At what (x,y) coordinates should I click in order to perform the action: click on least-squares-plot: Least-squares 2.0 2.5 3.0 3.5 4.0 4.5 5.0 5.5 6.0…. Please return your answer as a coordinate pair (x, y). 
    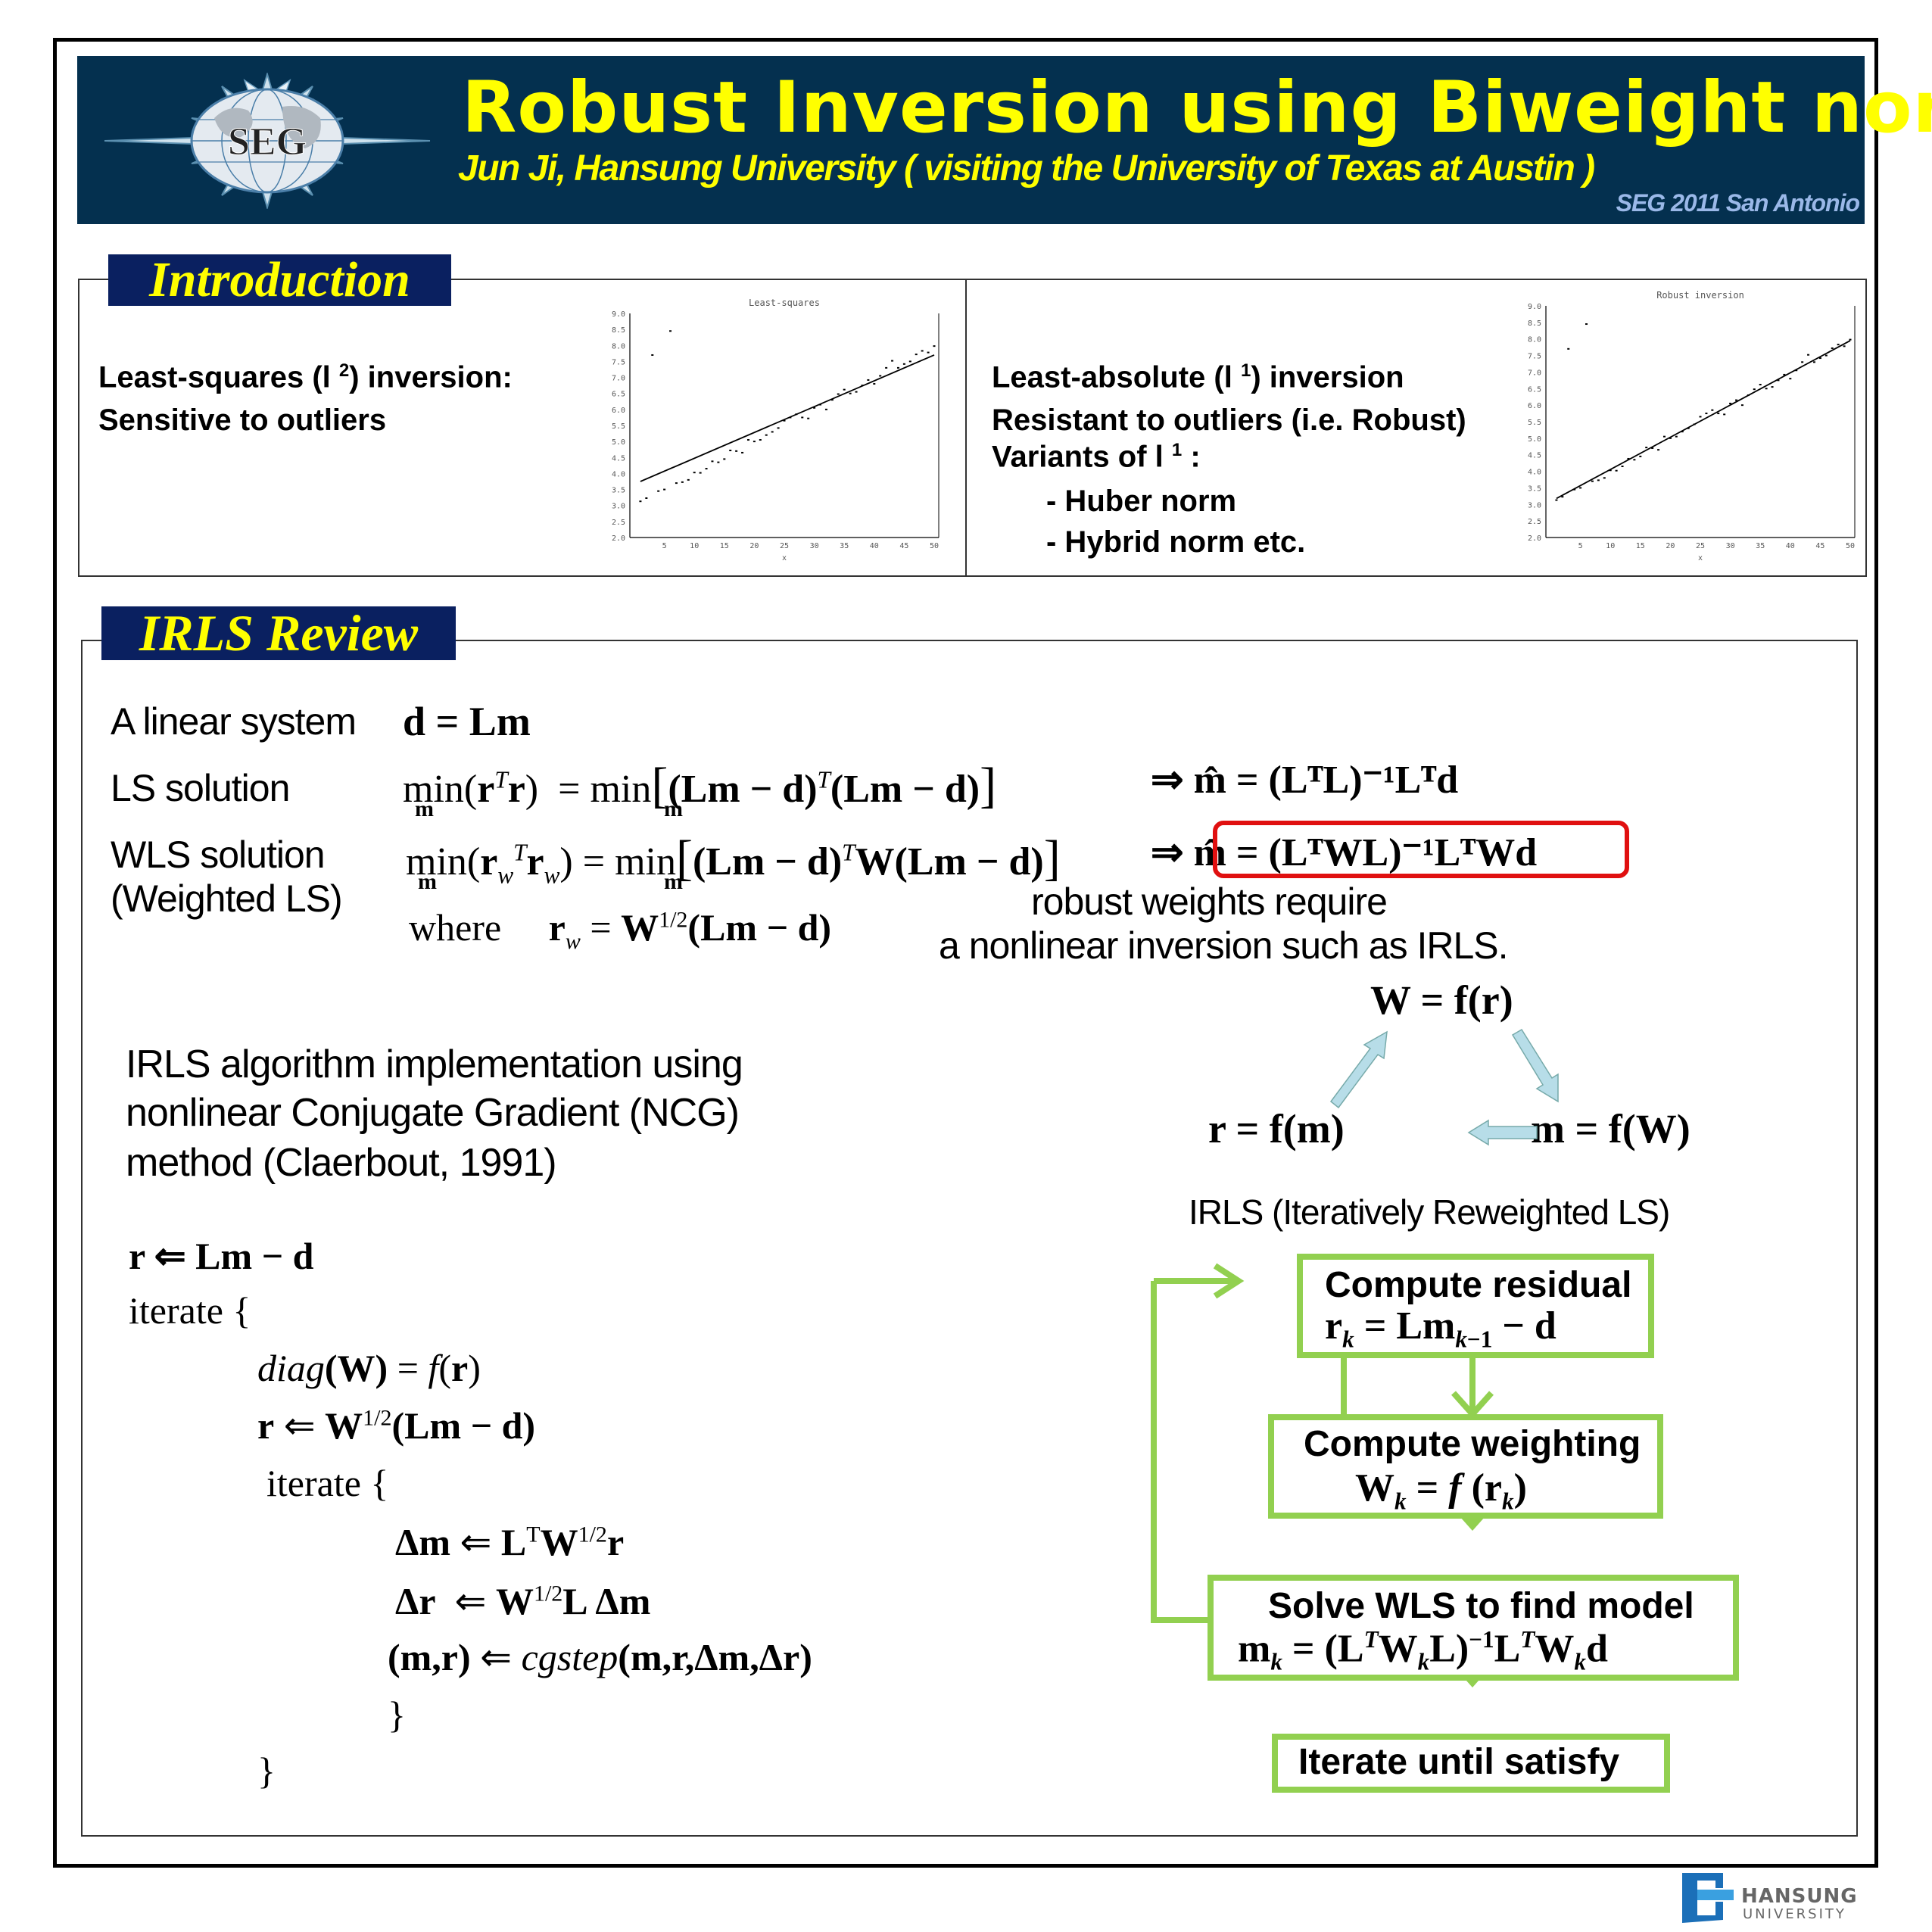
    Looking at the image, I should click on (768, 431).